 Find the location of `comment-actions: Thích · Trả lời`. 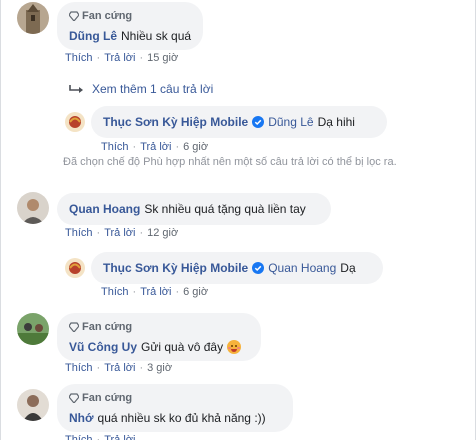

comment-actions: Thích · Trả lời is located at coordinates (100, 437).